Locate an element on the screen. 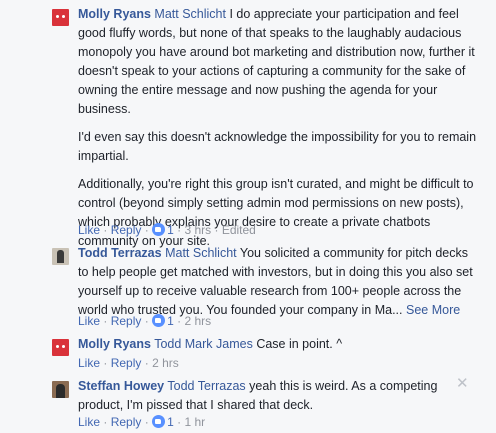  close-icon: ✕ is located at coordinates (462, 383).